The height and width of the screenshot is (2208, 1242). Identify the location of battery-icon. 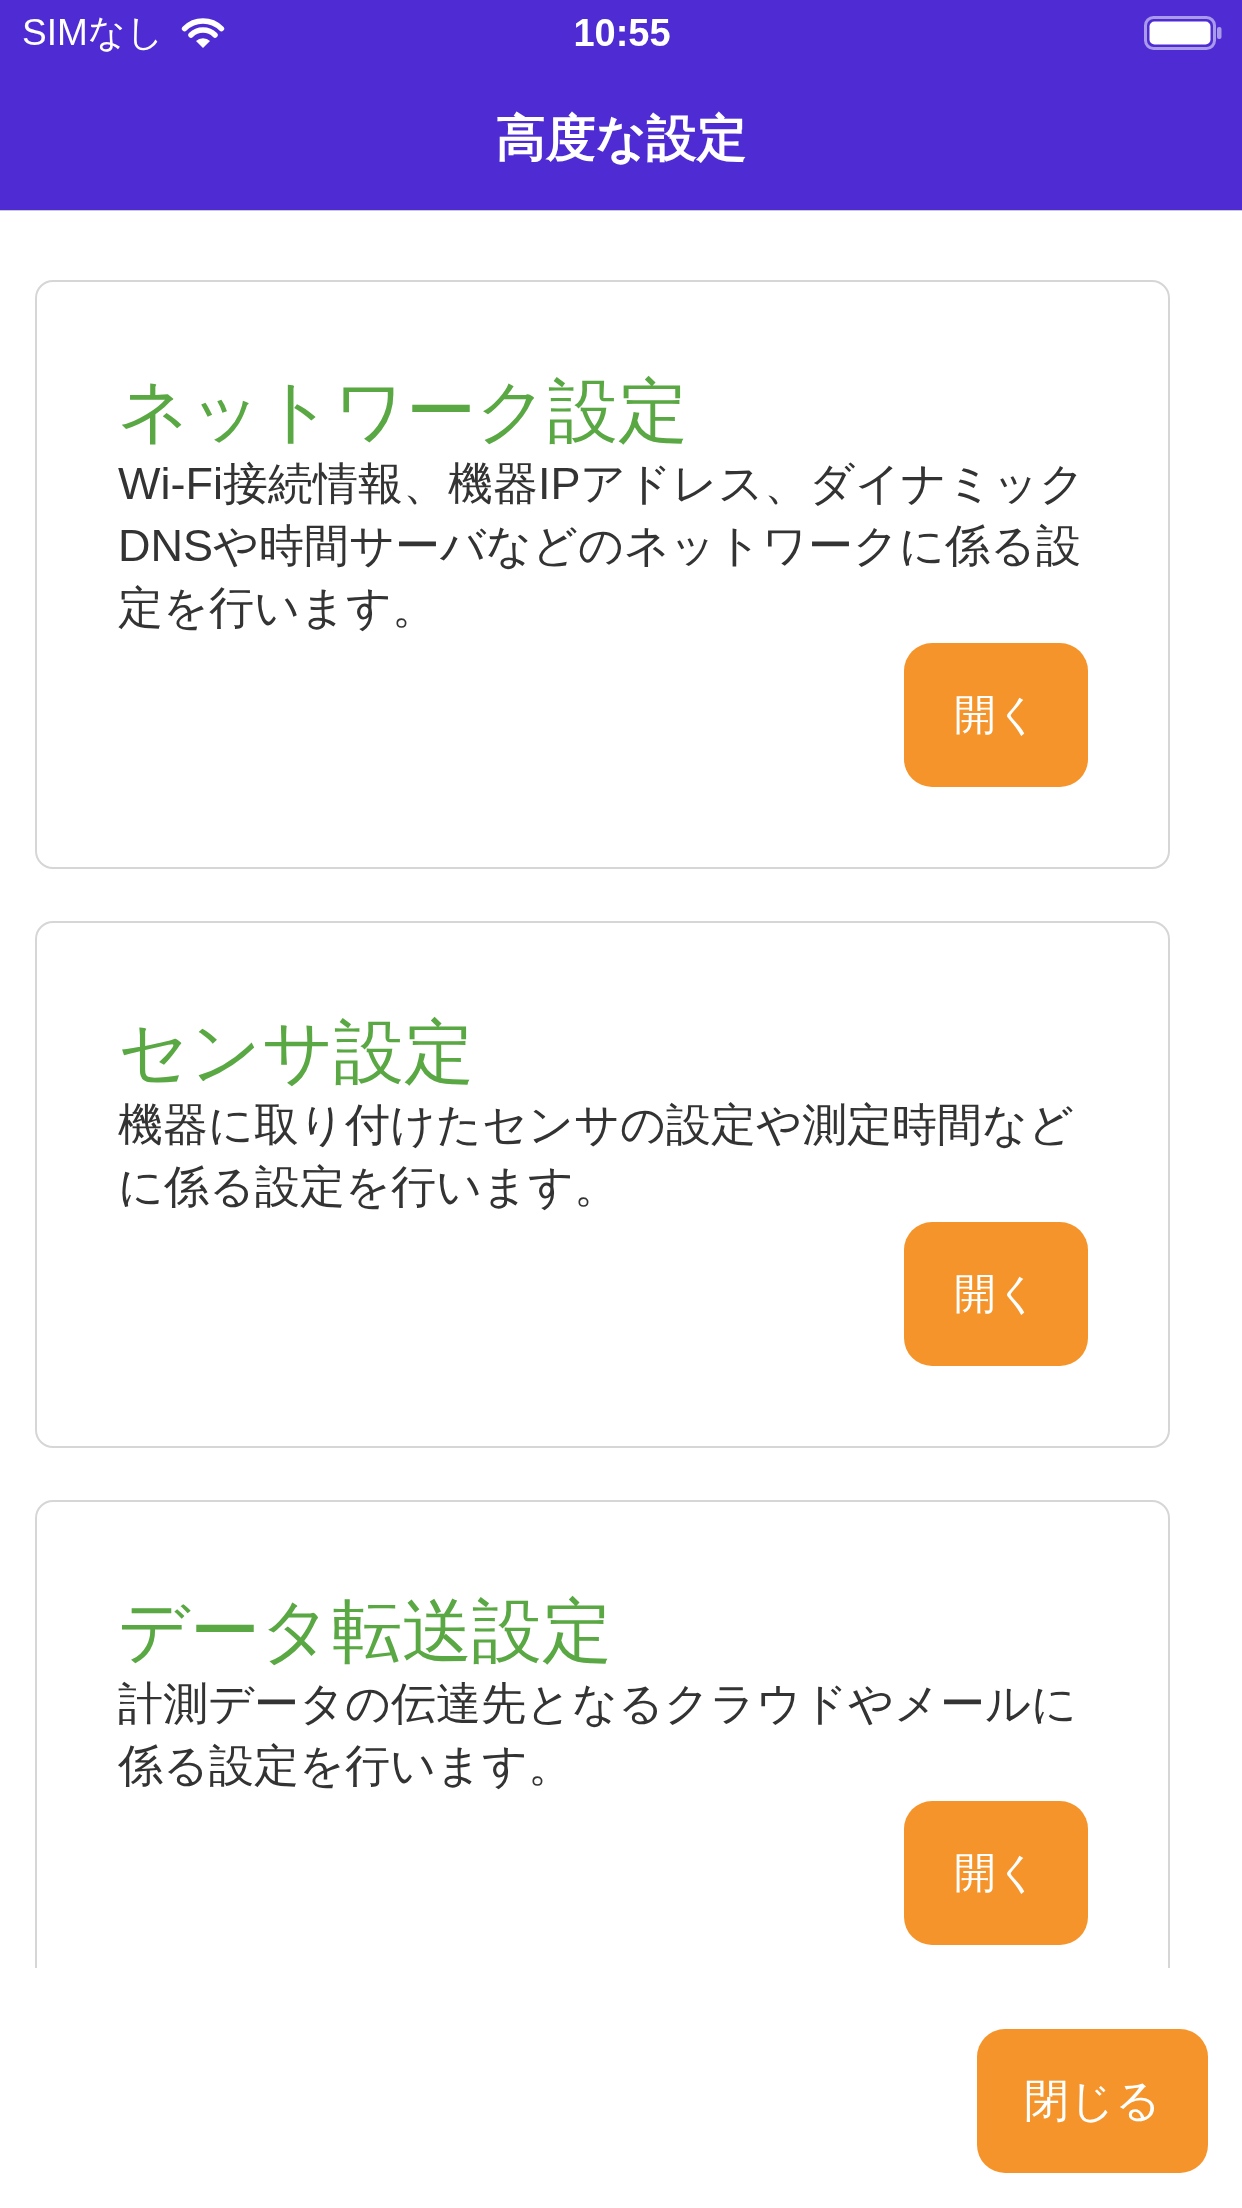
(1183, 33).